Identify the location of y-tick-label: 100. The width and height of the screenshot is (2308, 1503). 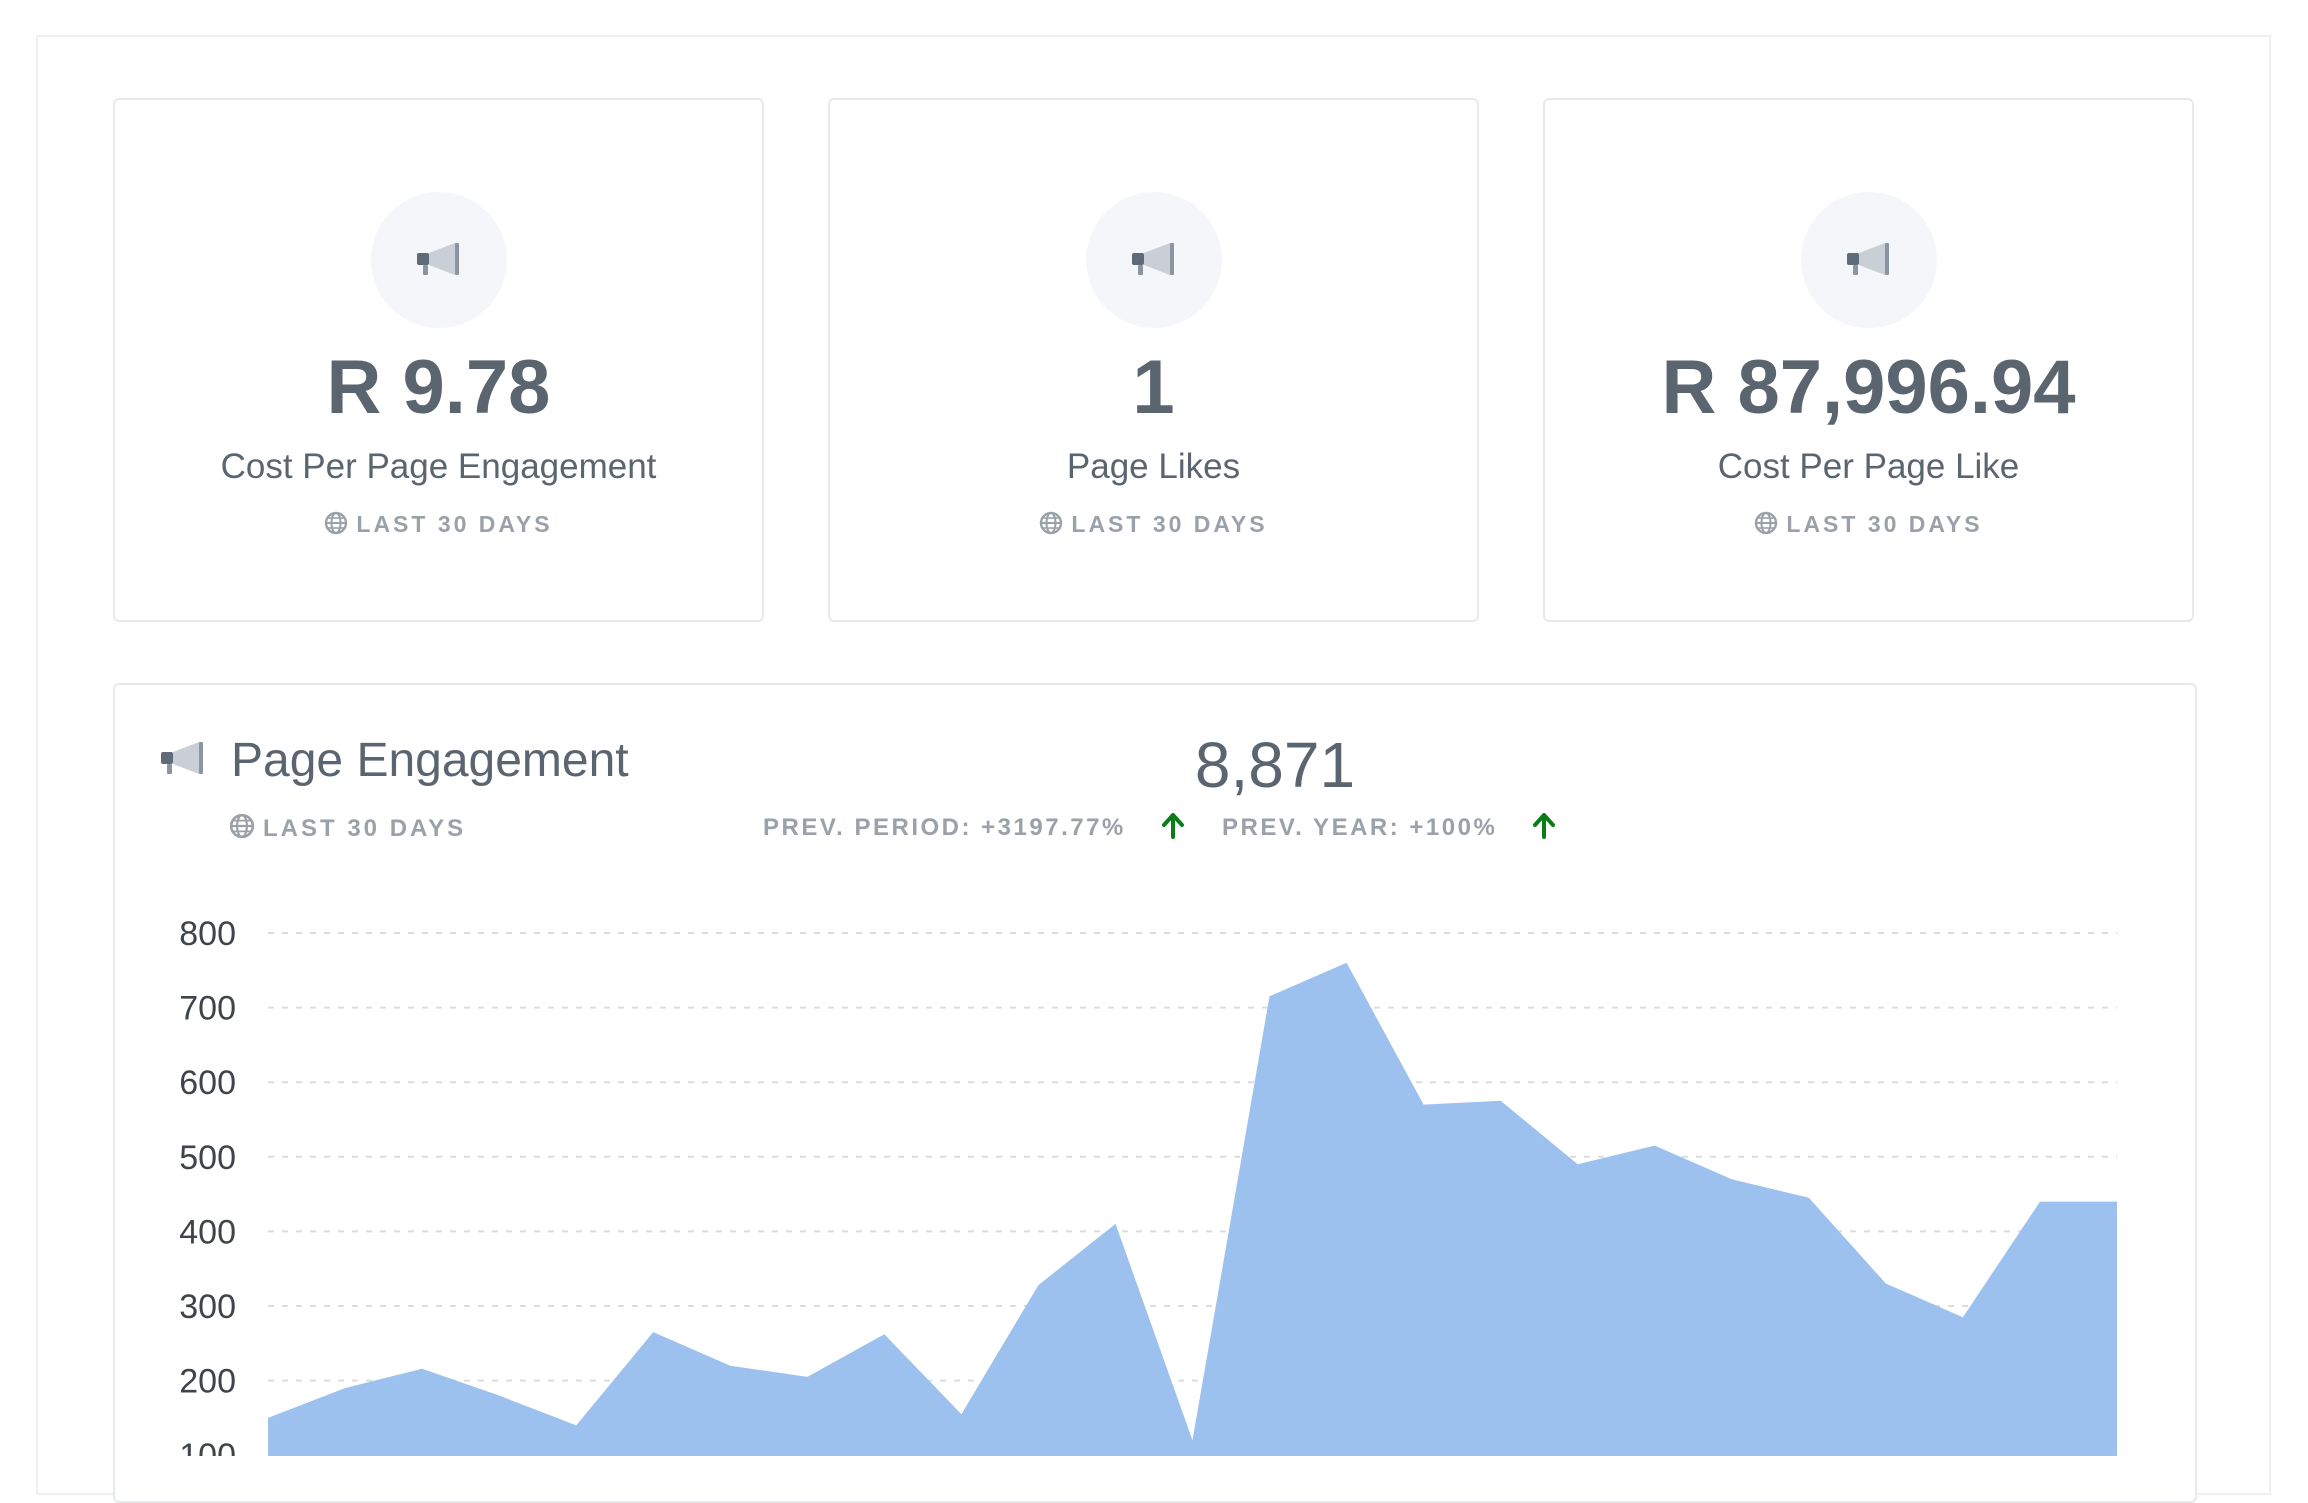
(207, 1446).